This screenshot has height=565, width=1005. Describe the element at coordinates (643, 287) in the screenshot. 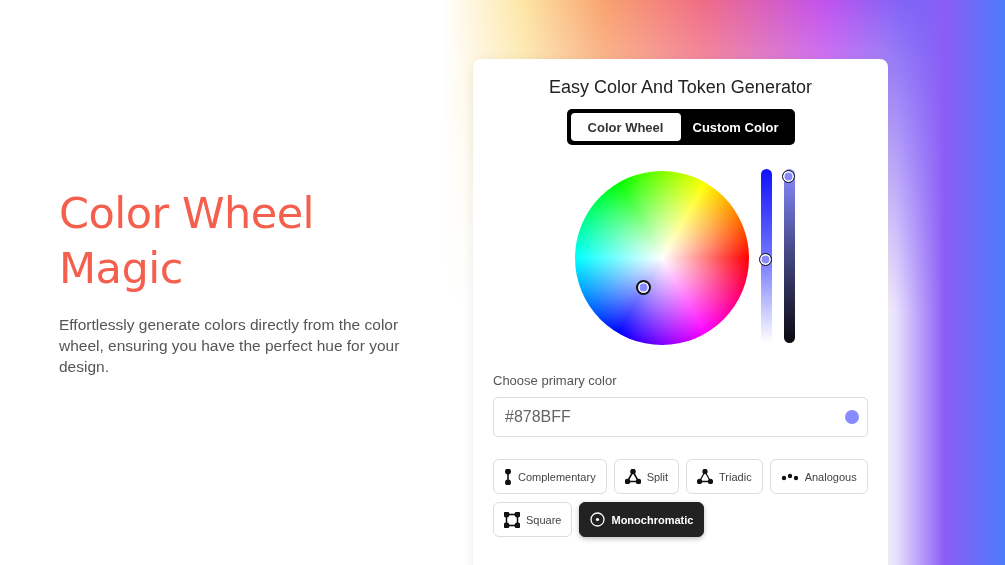

I see `wheel-handle` at that location.